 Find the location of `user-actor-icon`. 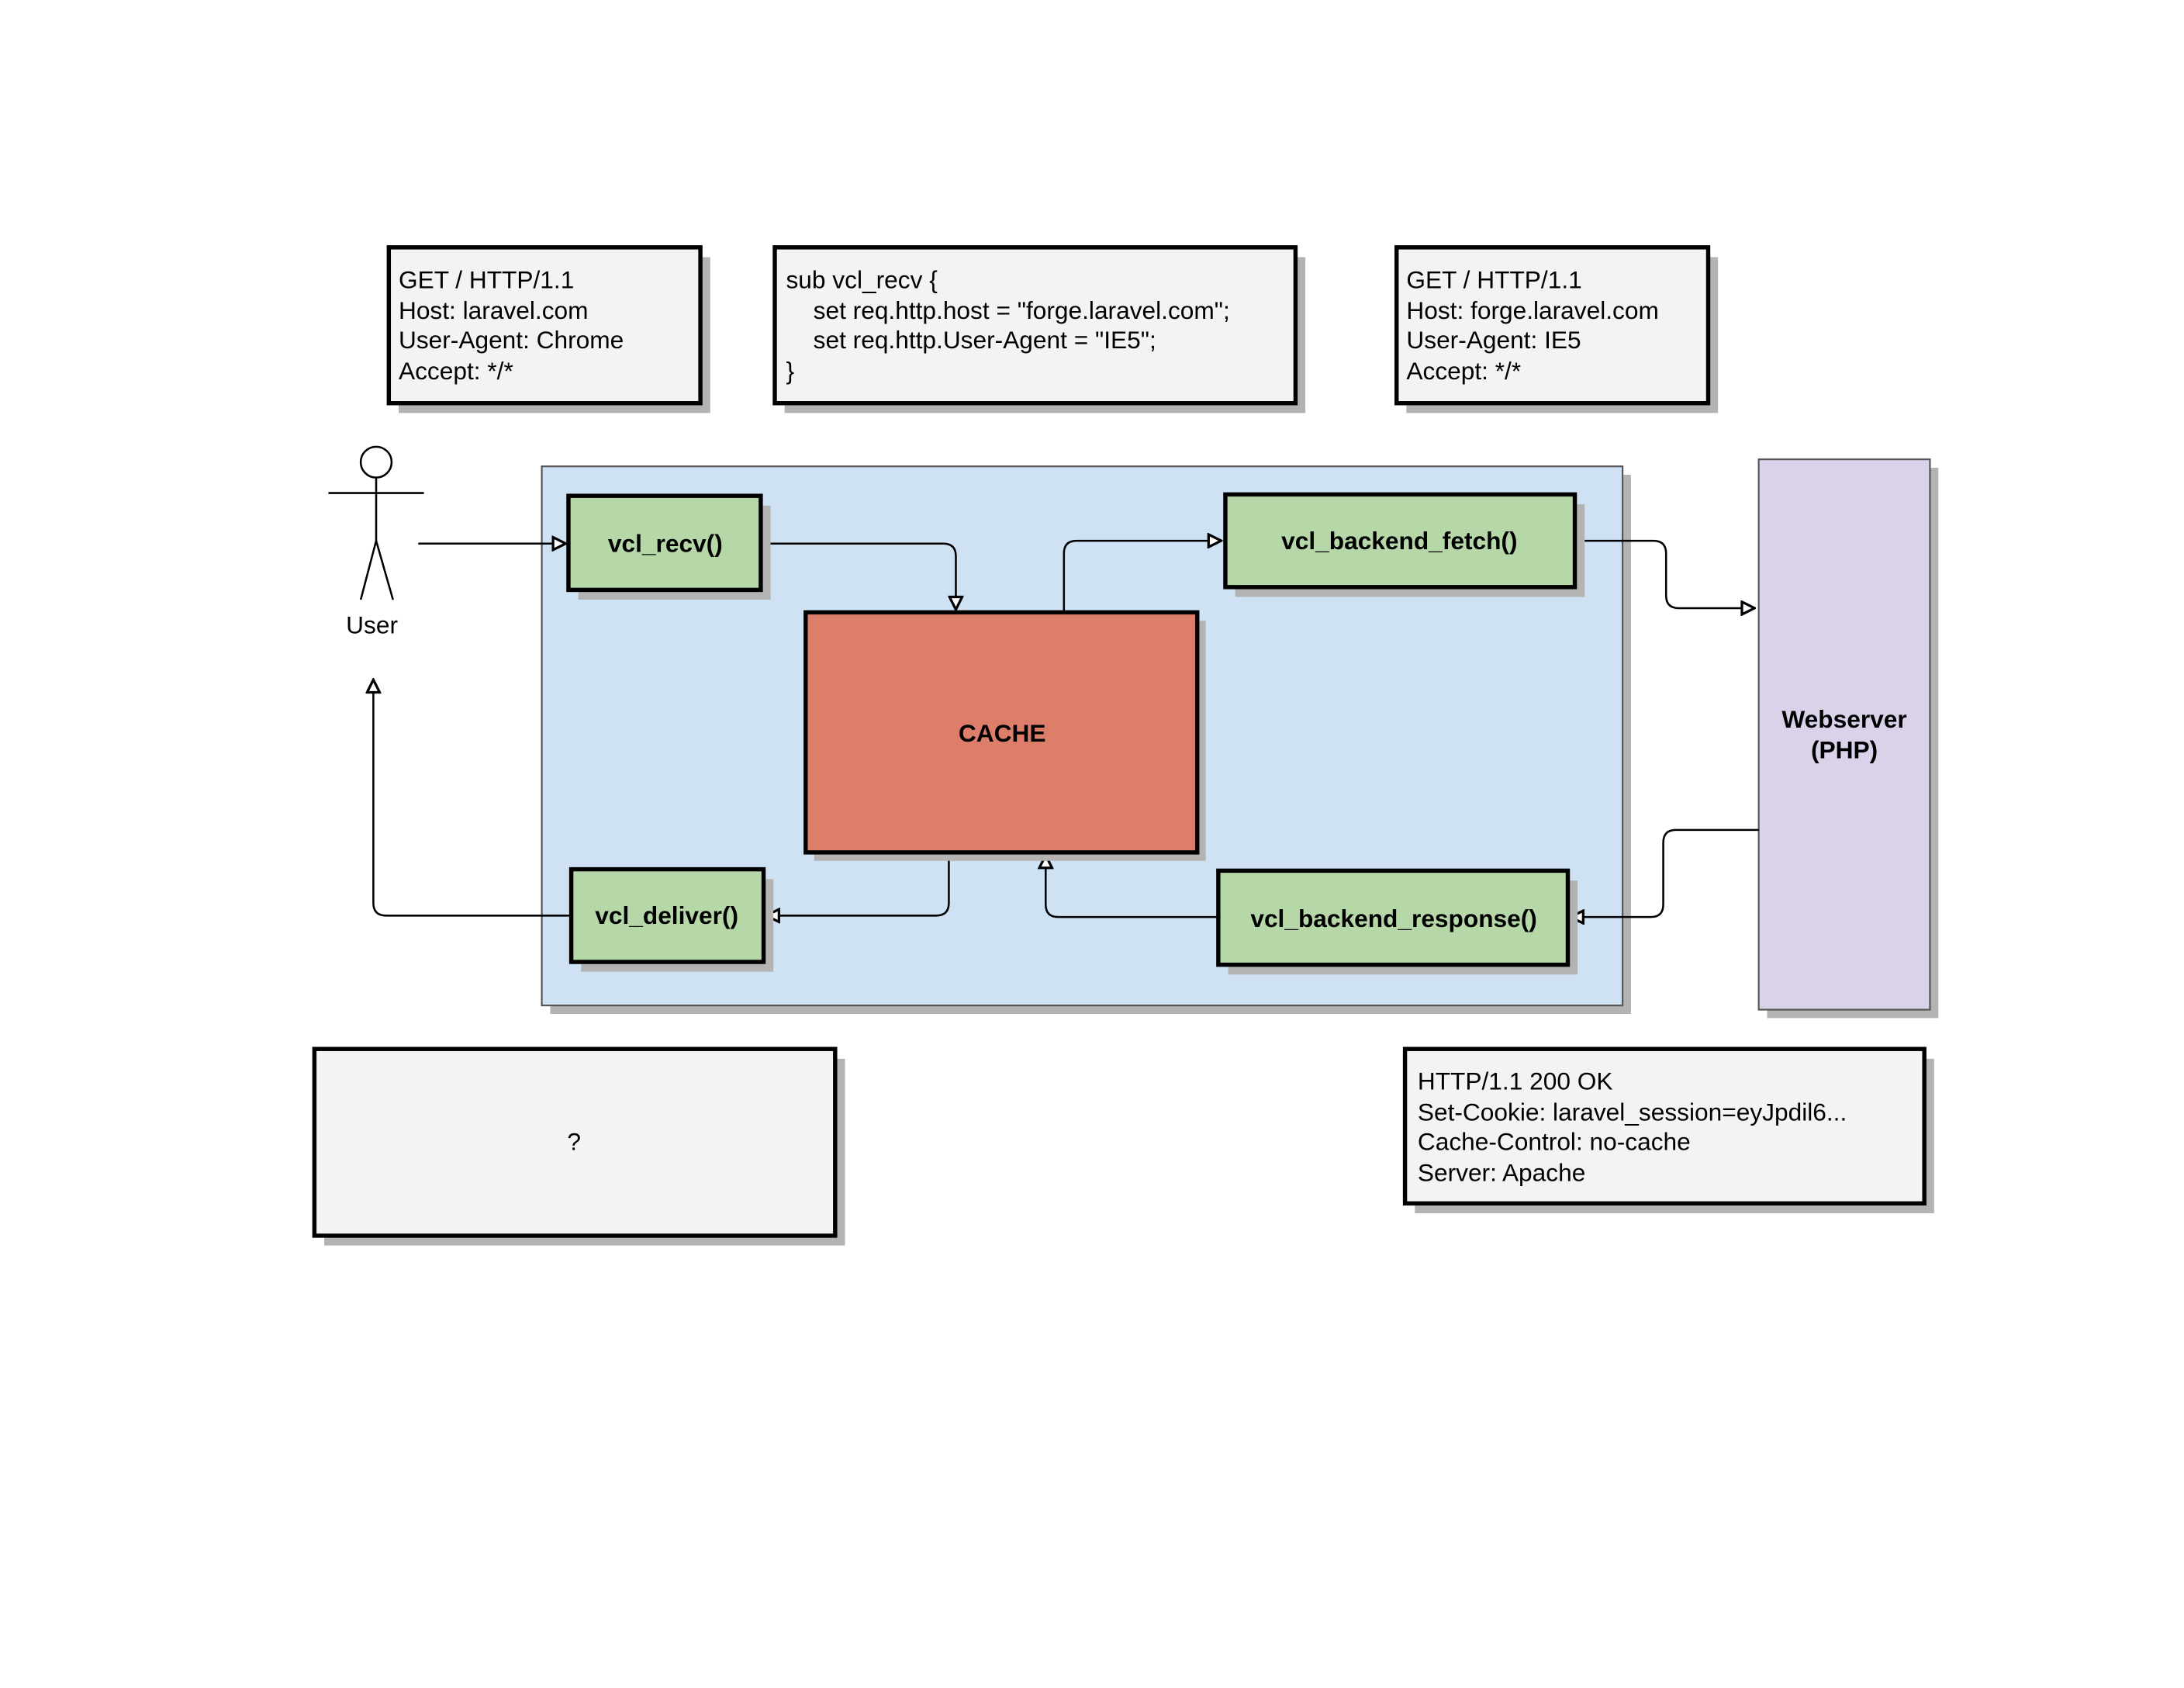

user-actor-icon is located at coordinates (376, 522).